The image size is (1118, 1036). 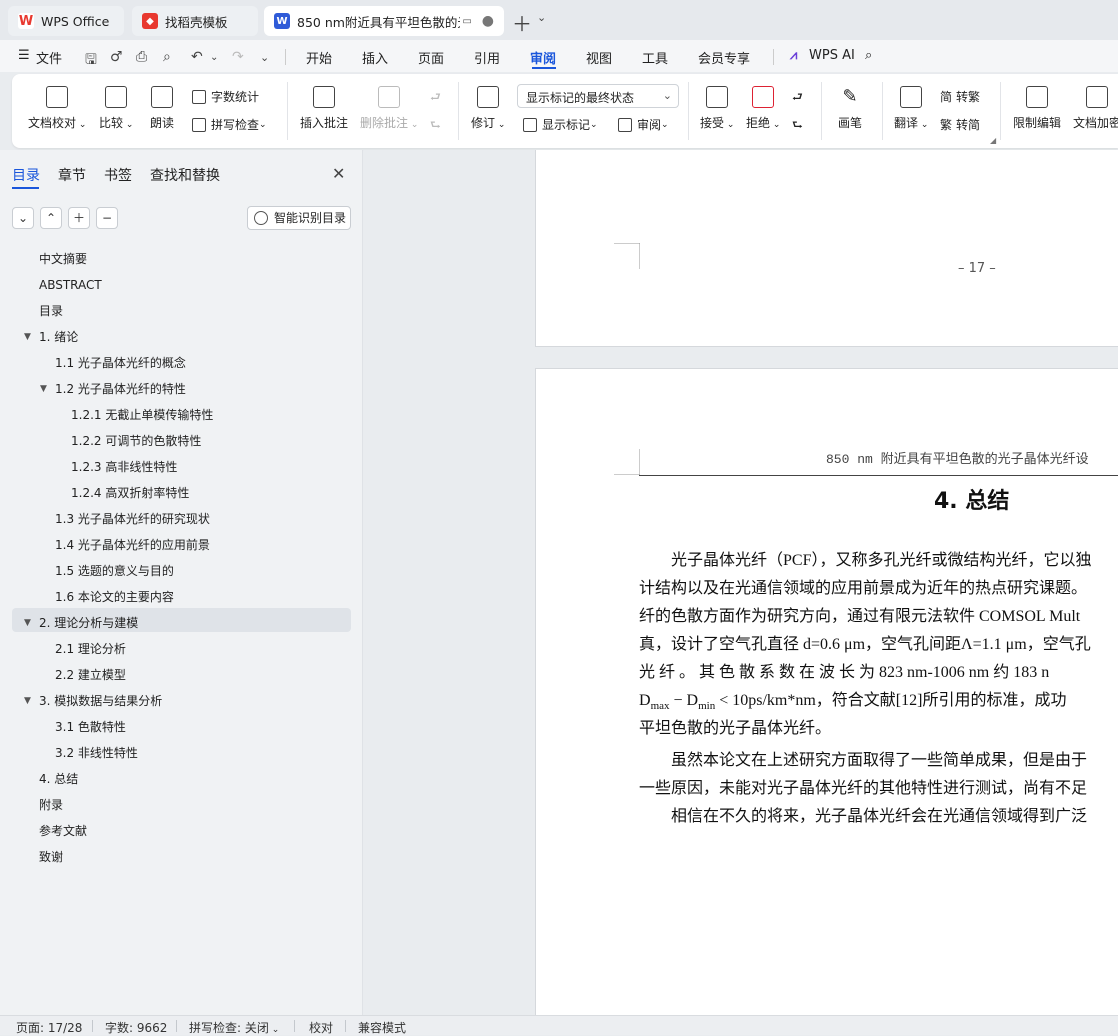 What do you see at coordinates (93, 701) in the screenshot?
I see `toc-item: ▼ 3. 模拟数据与结果分析` at bounding box center [93, 701].